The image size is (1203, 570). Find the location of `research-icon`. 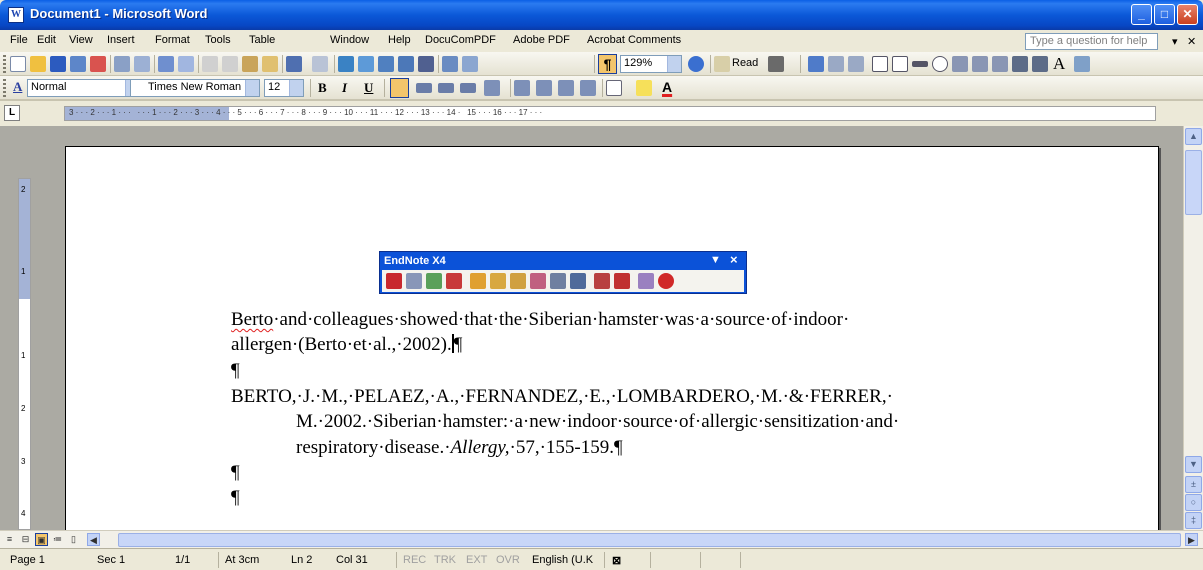

research-icon is located at coordinates (186, 64).